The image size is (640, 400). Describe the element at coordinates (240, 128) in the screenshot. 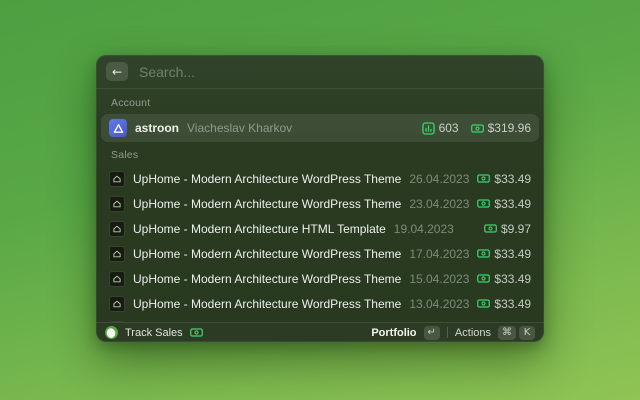

I see `account-fullname: Viacheslav Kharkov` at that location.